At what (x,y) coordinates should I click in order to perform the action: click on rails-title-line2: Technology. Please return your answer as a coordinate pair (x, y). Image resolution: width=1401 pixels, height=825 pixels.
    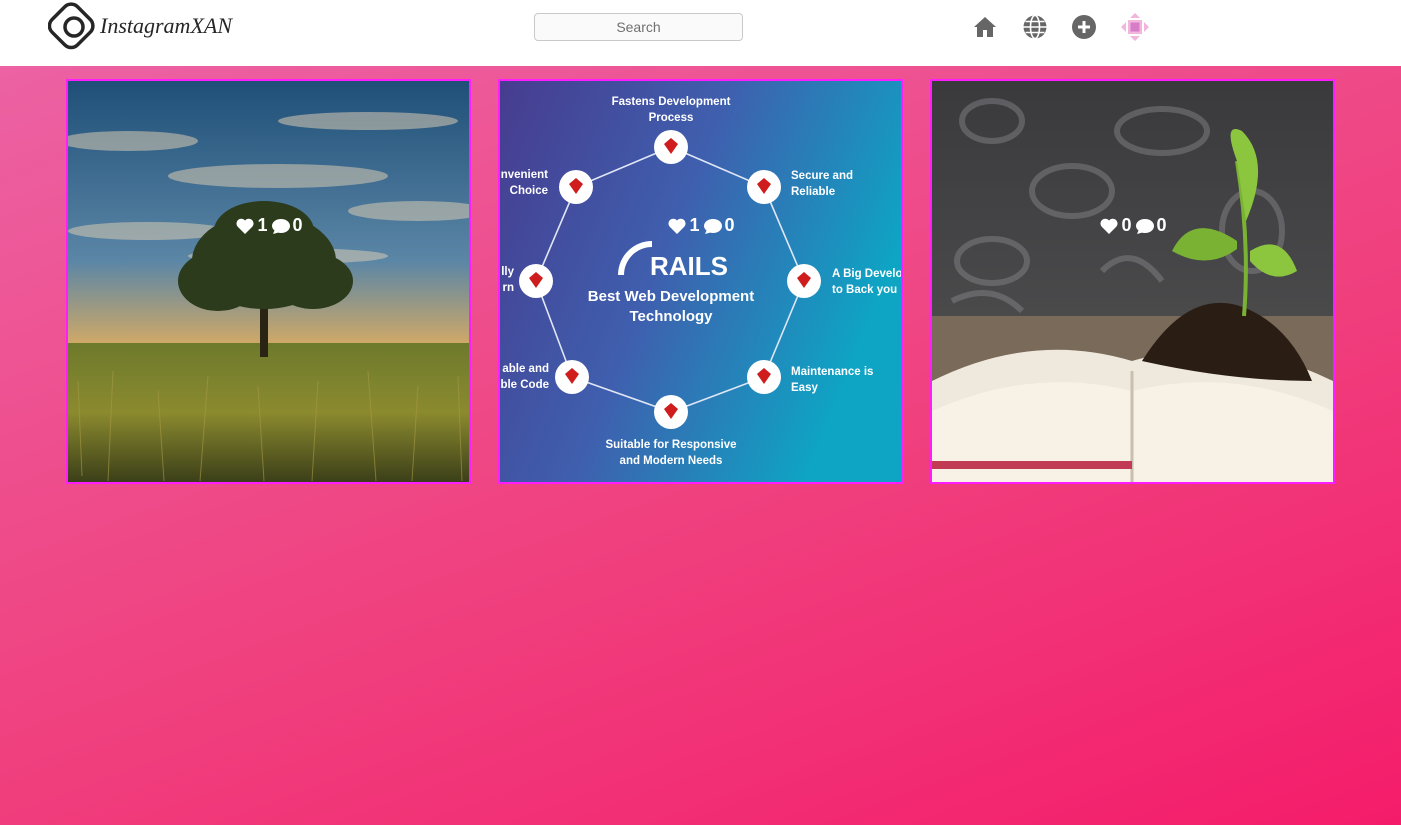
    Looking at the image, I should click on (671, 316).